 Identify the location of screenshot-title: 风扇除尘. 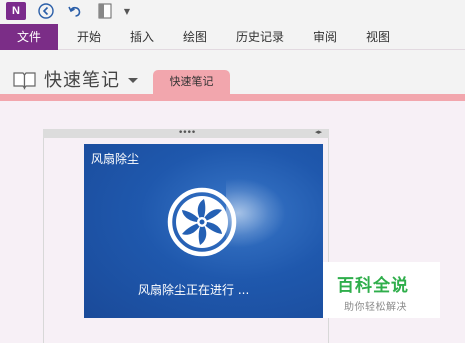
(115, 159).